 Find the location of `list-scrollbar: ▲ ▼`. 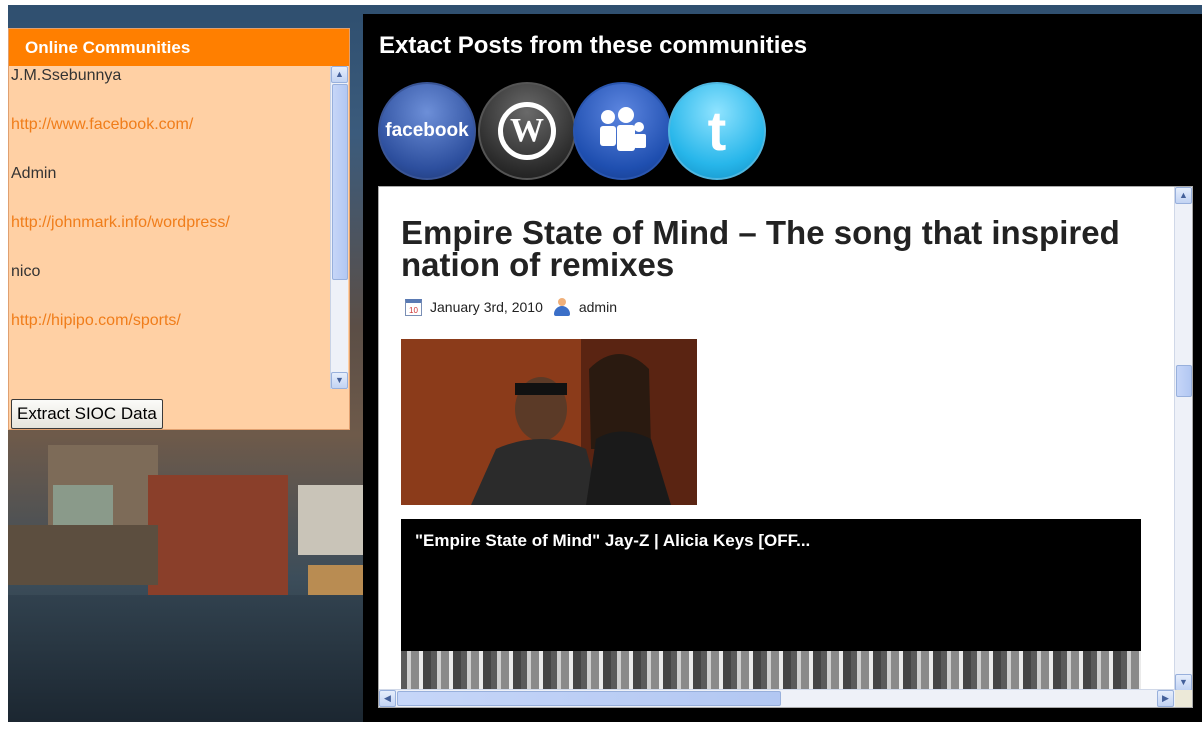

list-scrollbar: ▲ ▼ is located at coordinates (339, 227).